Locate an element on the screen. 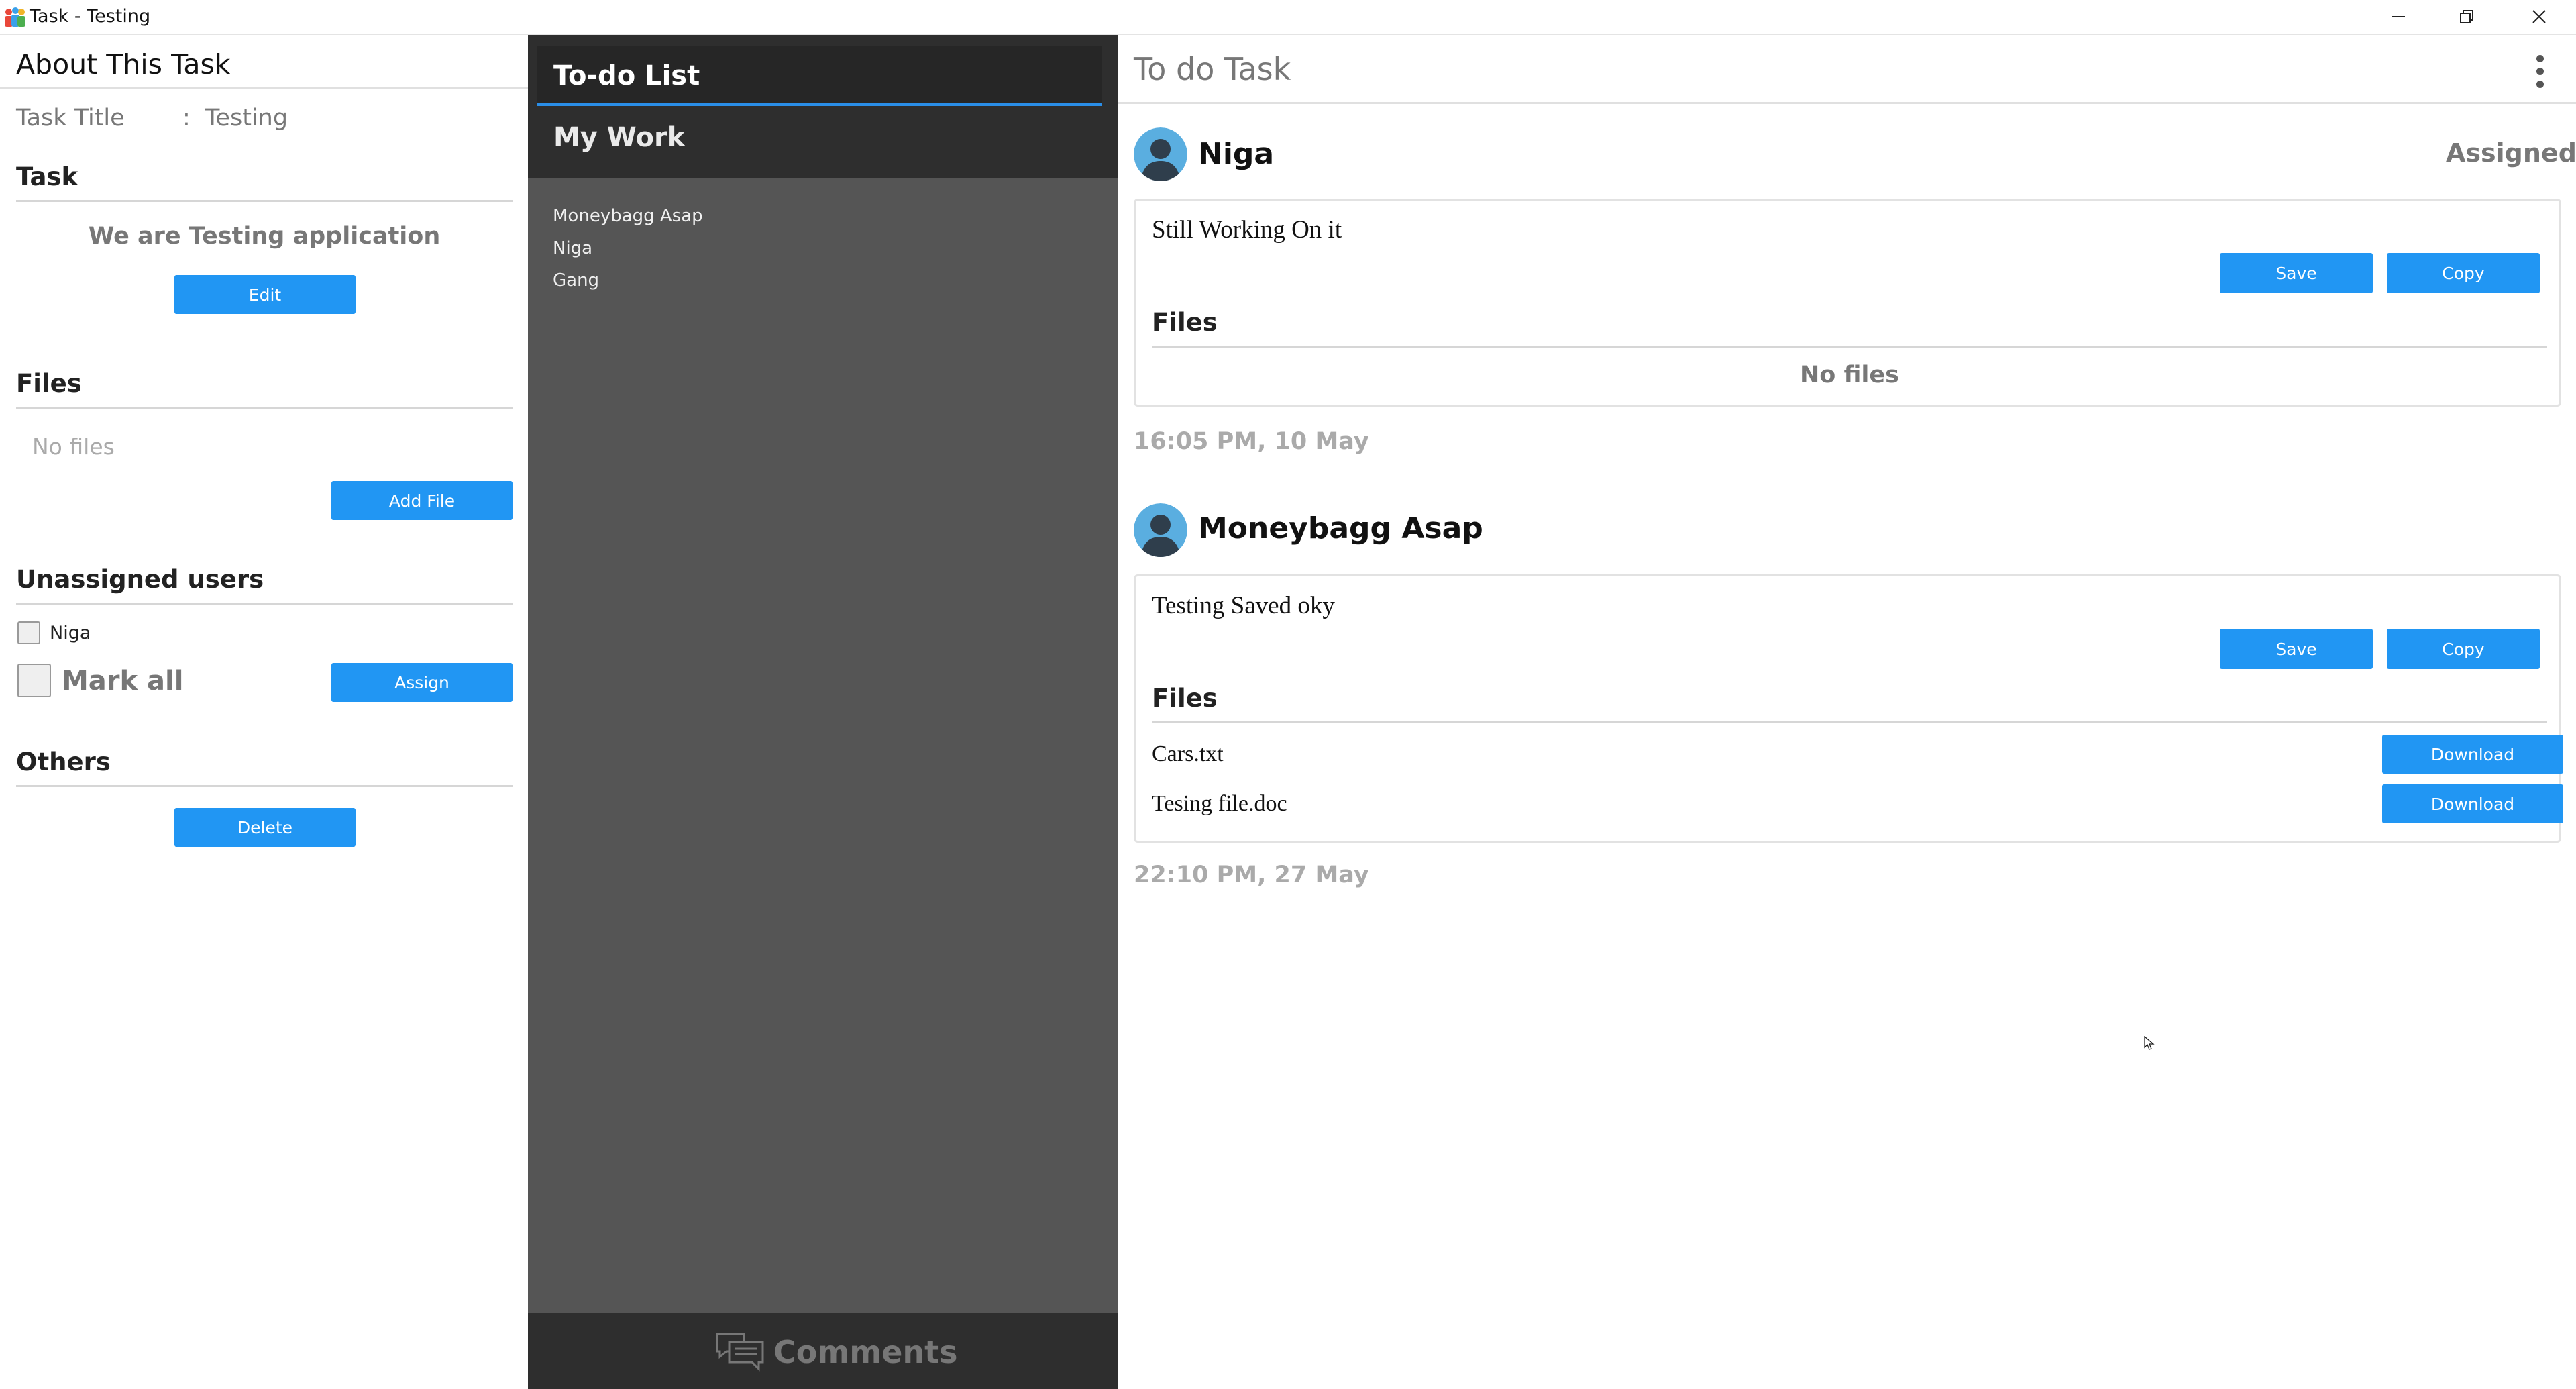 This screenshot has height=1389, width=2576. detail-title: To do Task is located at coordinates (1212, 69).